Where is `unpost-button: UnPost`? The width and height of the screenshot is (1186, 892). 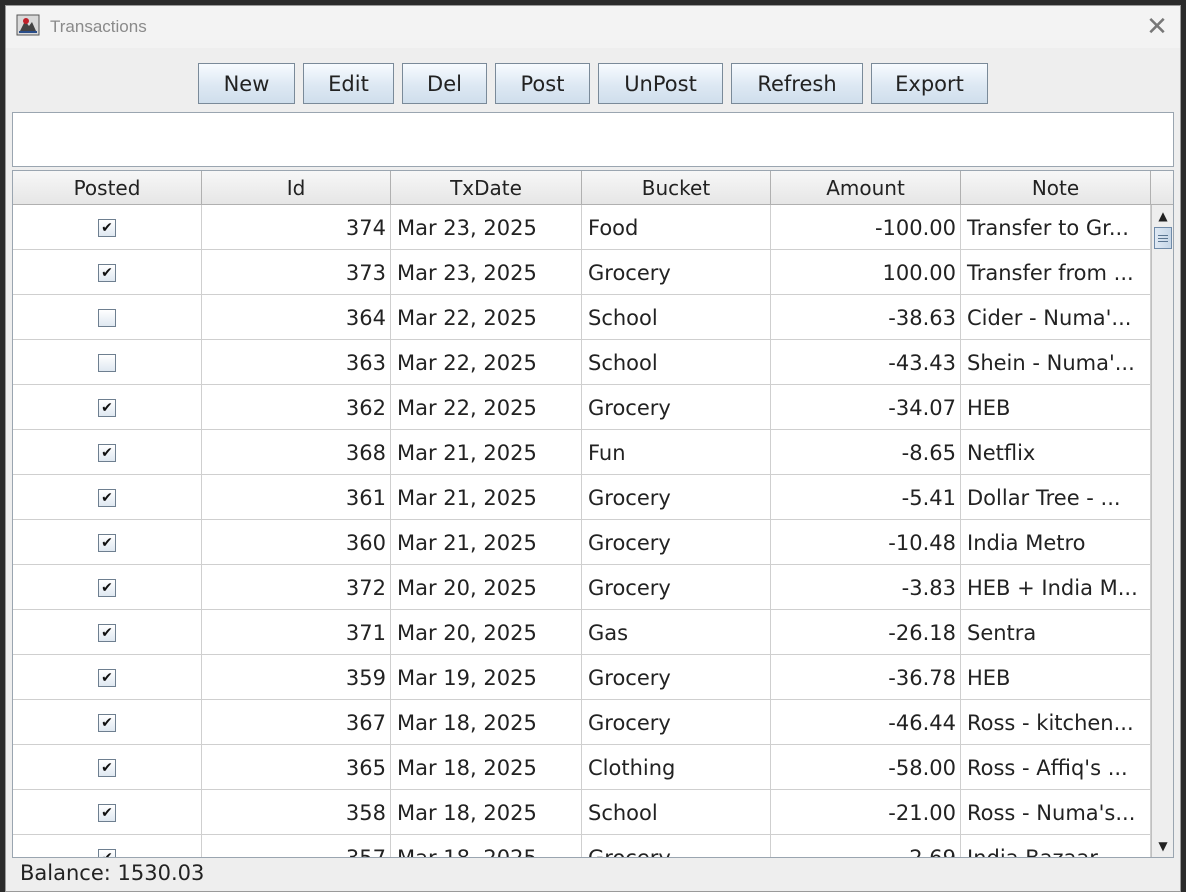 unpost-button: UnPost is located at coordinates (660, 83).